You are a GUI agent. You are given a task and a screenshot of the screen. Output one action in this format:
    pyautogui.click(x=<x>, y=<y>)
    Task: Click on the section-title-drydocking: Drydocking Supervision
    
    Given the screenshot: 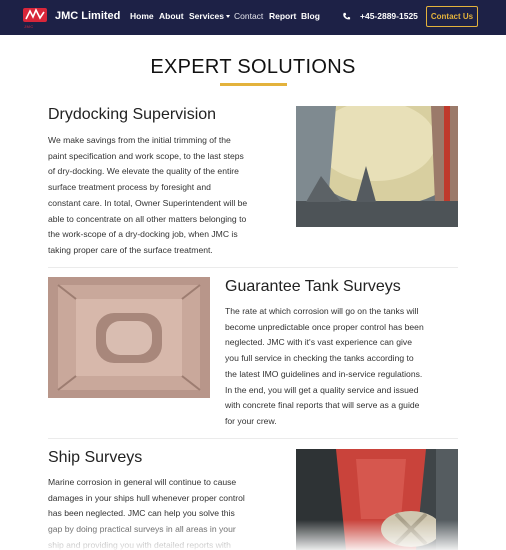 What is the action you would take?
    pyautogui.click(x=132, y=114)
    